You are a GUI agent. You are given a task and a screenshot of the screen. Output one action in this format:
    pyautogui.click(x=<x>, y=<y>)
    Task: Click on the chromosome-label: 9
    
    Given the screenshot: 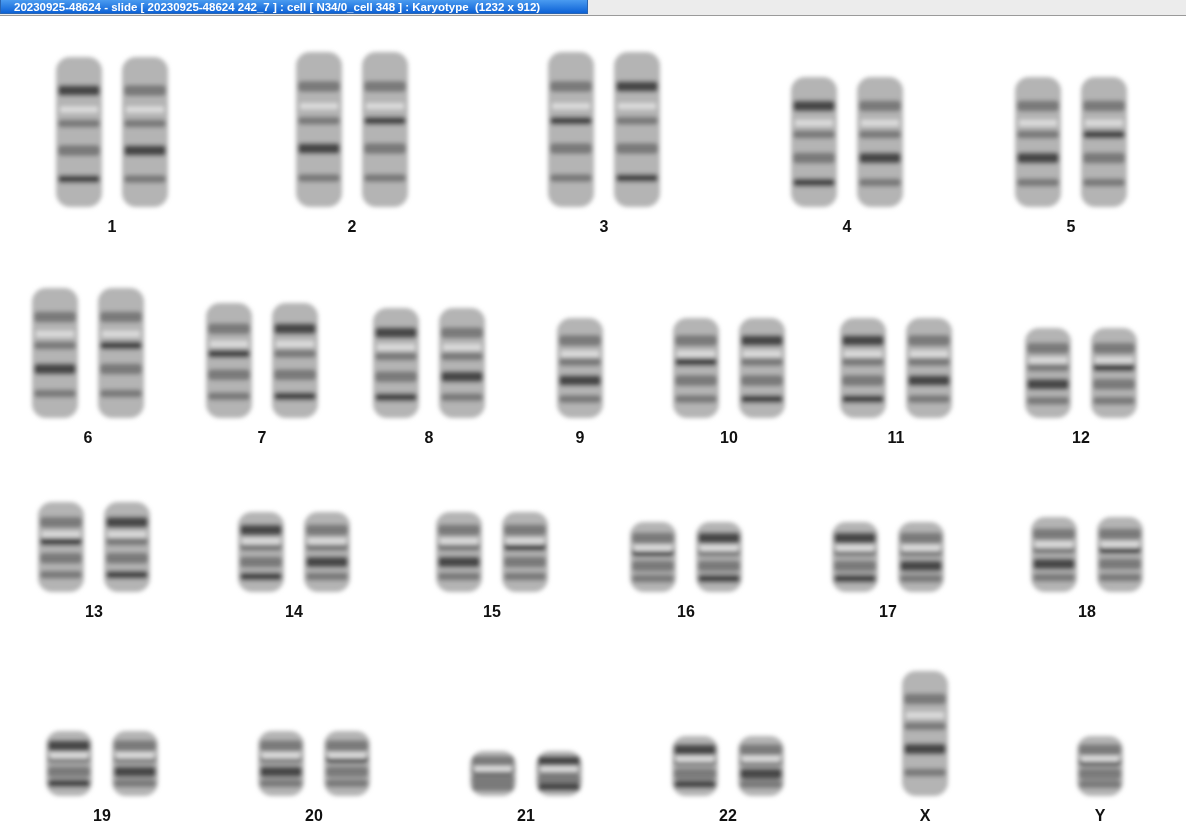 What is the action you would take?
    pyautogui.click(x=580, y=438)
    